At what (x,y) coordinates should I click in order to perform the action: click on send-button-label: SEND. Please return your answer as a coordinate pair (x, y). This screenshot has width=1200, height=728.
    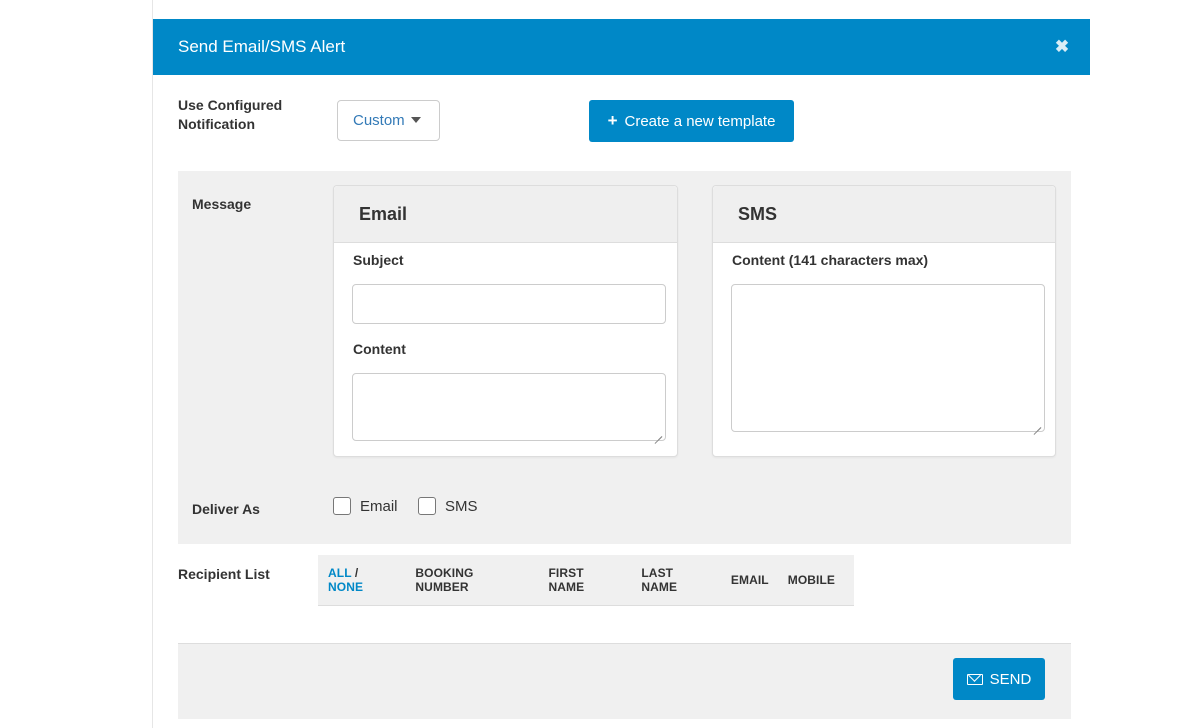
    Looking at the image, I should click on (1010, 679).